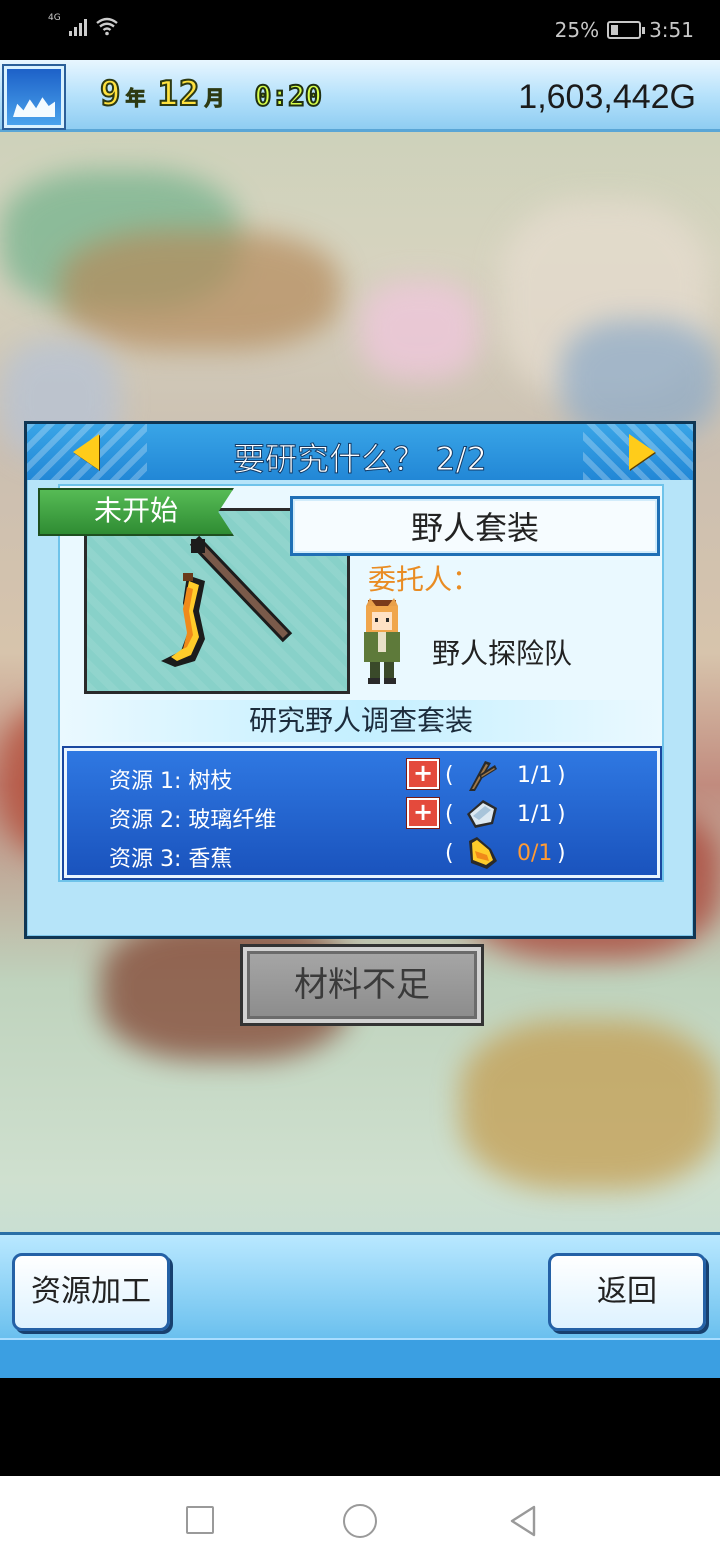 The width and height of the screenshot is (720, 1560). Describe the element at coordinates (483, 853) in the screenshot. I see `banana-icon` at that location.